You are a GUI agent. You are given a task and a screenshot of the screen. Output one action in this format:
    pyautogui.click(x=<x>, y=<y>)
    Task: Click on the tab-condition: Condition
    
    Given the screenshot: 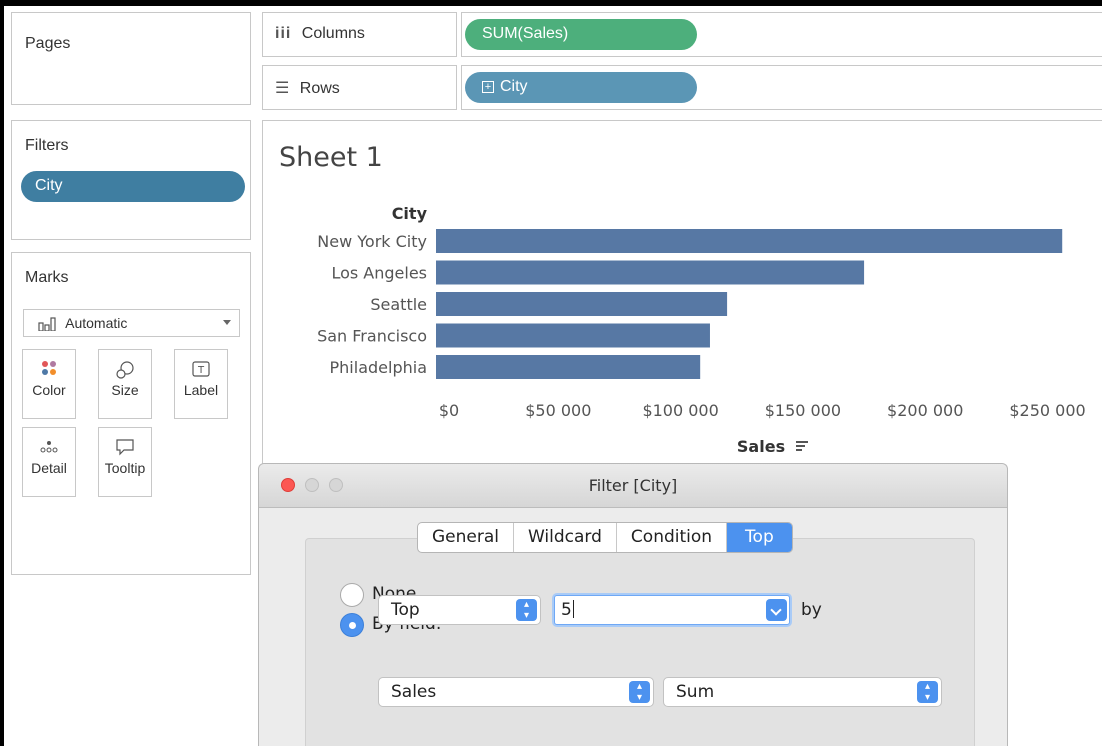 What is the action you would take?
    pyautogui.click(x=672, y=537)
    